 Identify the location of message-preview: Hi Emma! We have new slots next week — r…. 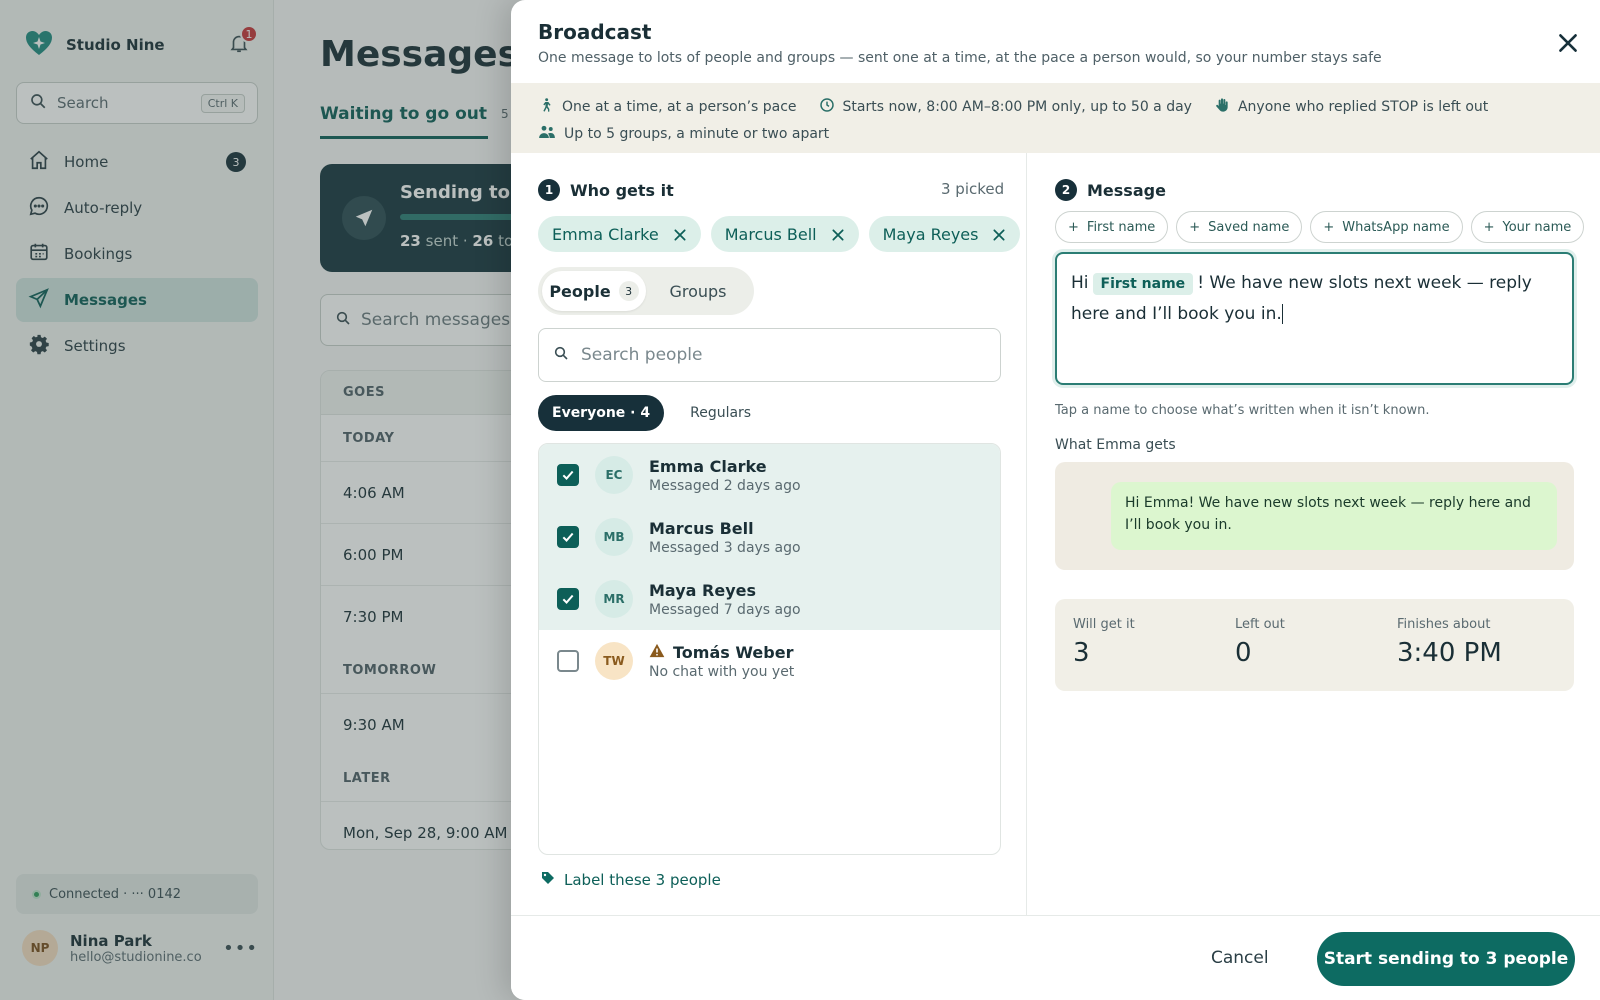
(1314, 516).